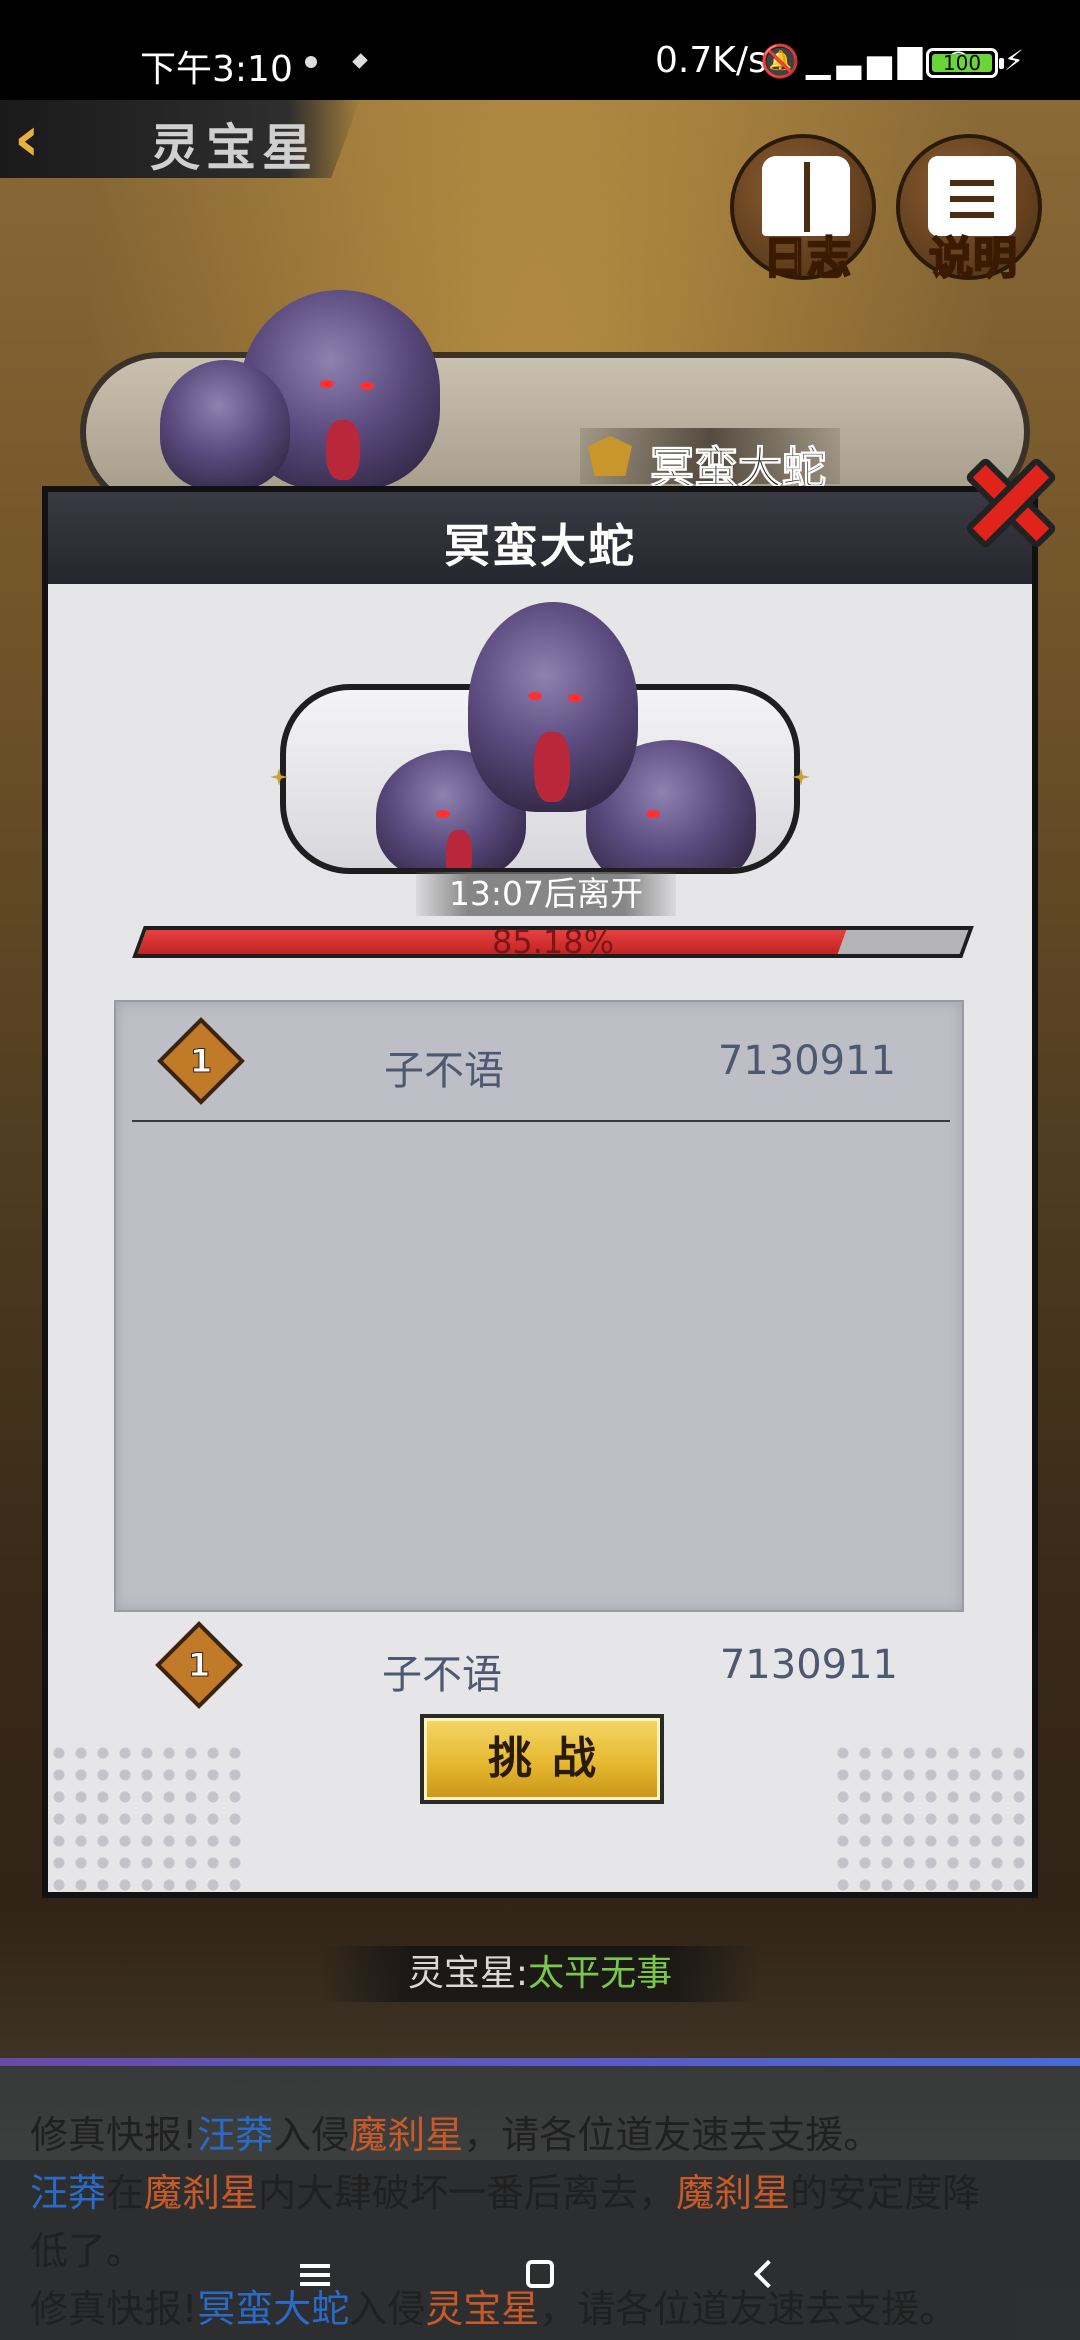 This screenshot has width=1080, height=2340. Describe the element at coordinates (962, 63) in the screenshot. I see `battery-level: 100` at that location.